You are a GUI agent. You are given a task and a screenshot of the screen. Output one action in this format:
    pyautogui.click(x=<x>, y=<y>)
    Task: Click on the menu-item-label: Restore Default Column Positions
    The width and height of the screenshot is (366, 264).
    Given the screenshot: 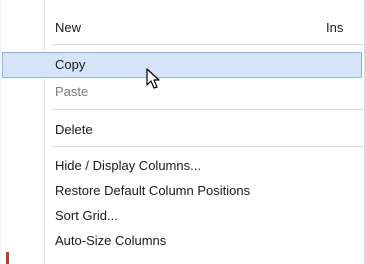 What is the action you would take?
    pyautogui.click(x=153, y=190)
    